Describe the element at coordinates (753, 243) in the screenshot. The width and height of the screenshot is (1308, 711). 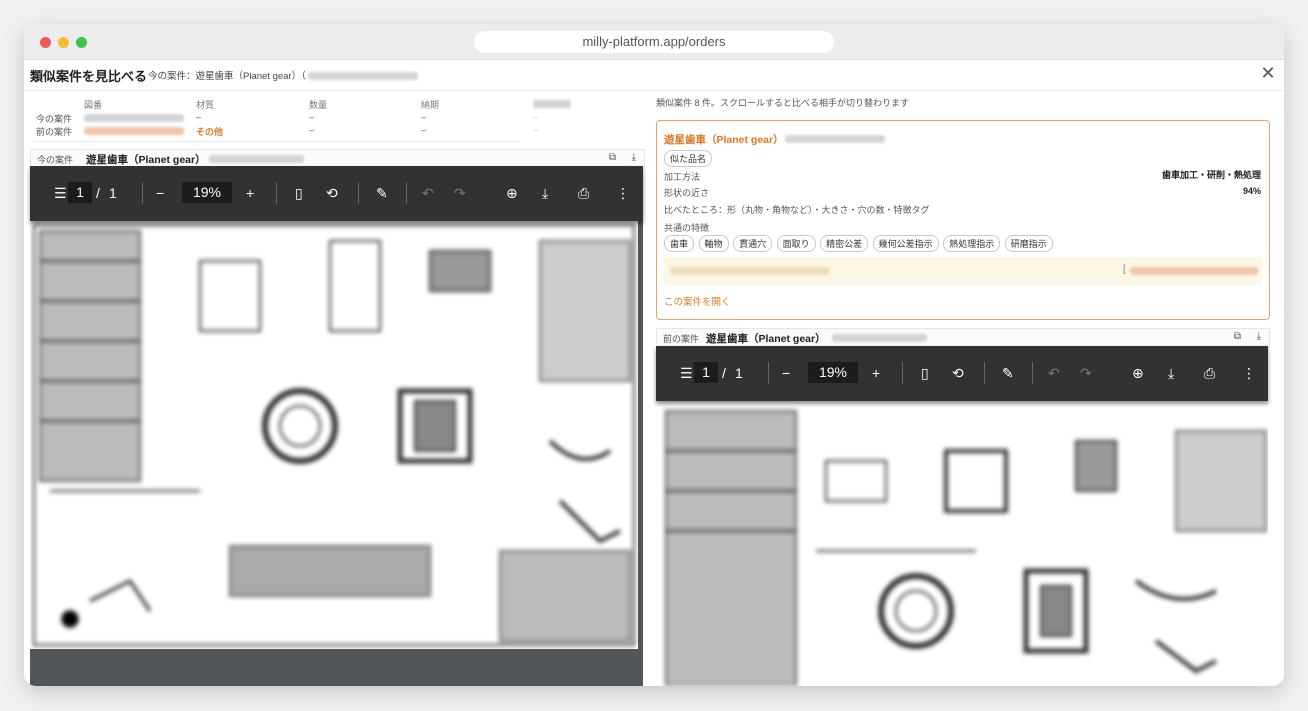
I see `tag-chip: 貫通穴` at that location.